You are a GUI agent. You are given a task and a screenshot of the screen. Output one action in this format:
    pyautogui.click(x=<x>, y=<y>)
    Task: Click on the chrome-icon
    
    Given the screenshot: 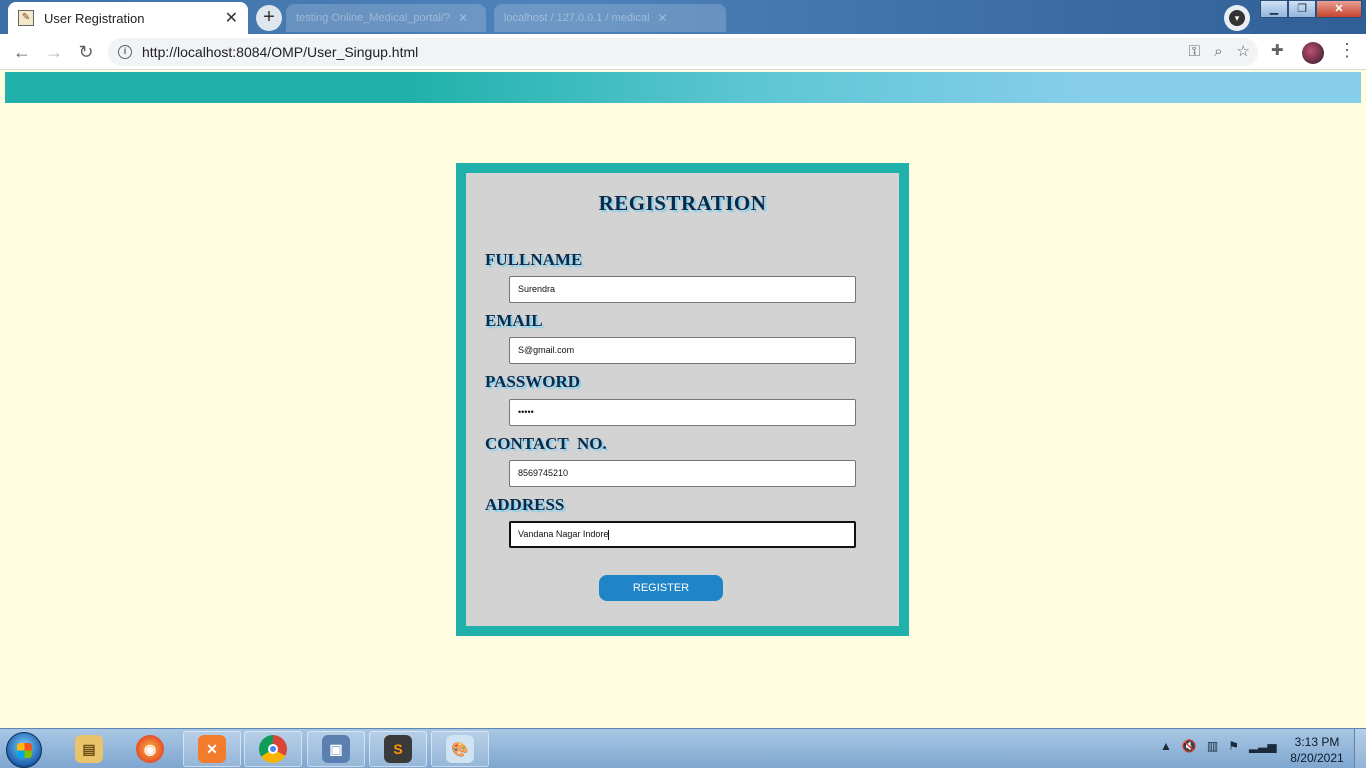 What is the action you would take?
    pyautogui.click(x=273, y=749)
    